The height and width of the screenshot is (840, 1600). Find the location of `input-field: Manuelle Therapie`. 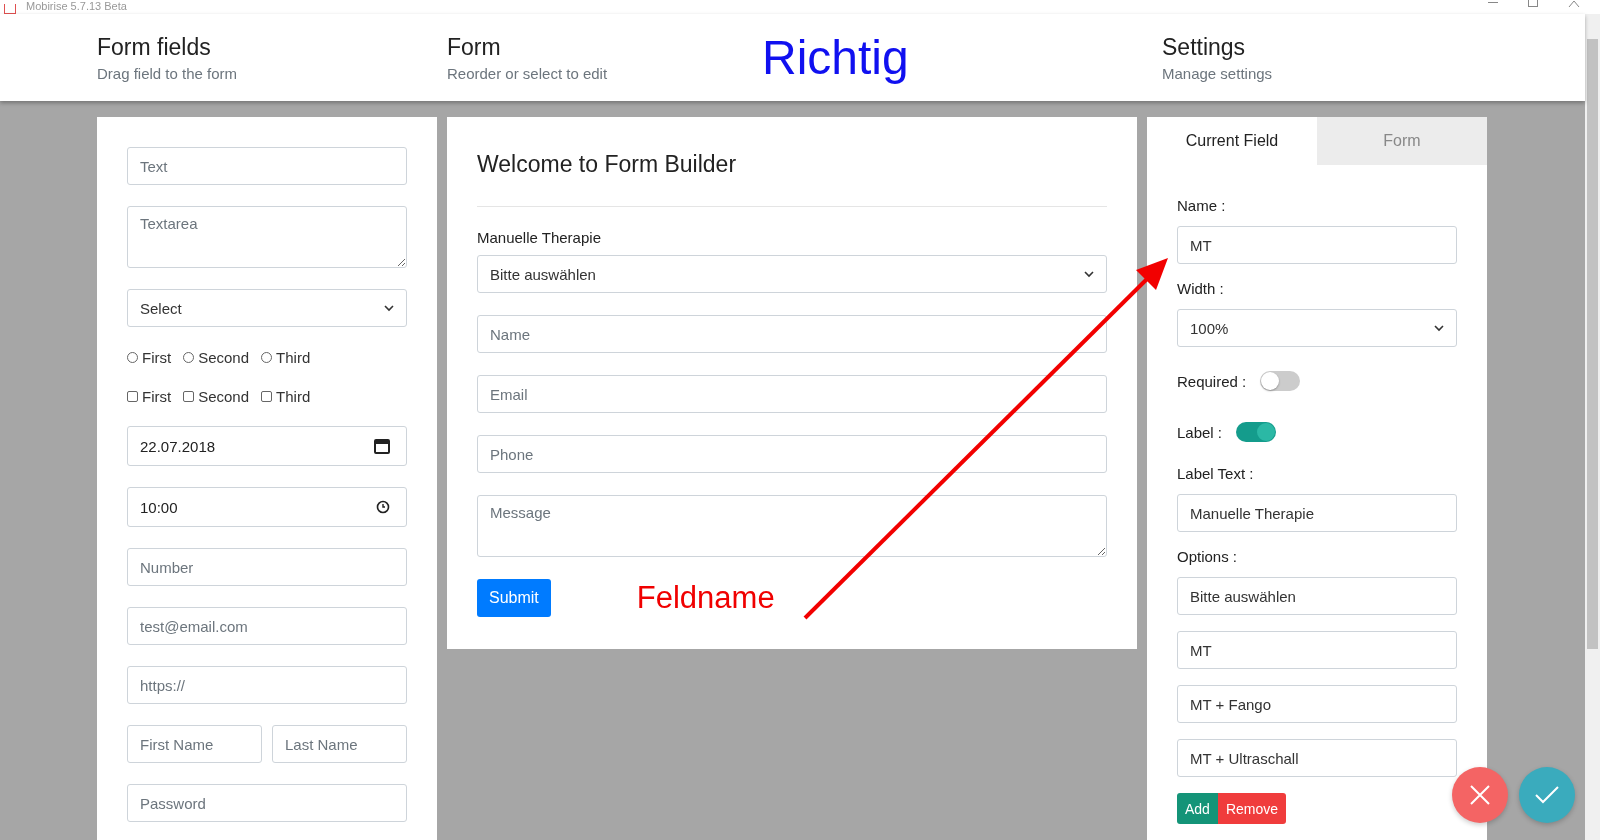

input-field: Manuelle Therapie is located at coordinates (1317, 513).